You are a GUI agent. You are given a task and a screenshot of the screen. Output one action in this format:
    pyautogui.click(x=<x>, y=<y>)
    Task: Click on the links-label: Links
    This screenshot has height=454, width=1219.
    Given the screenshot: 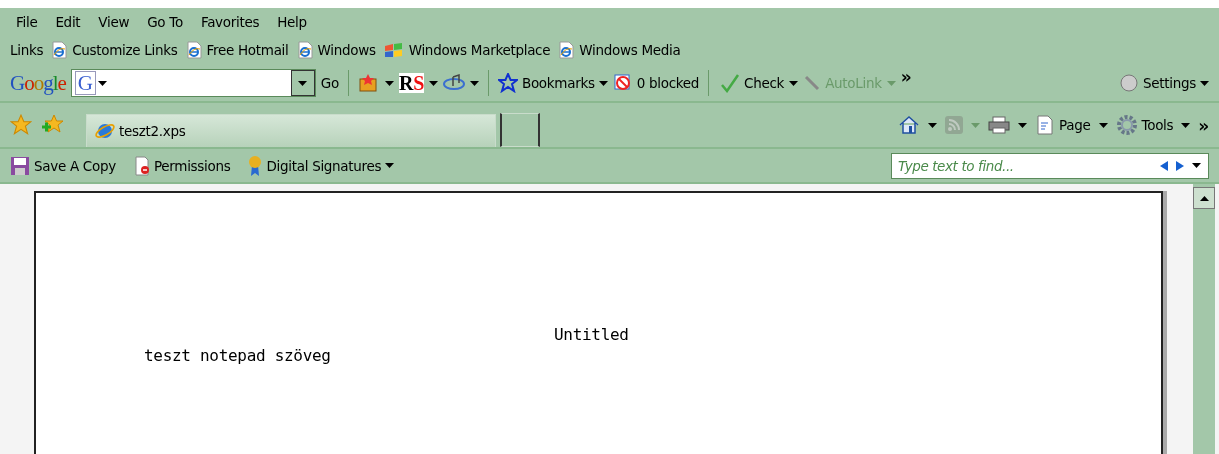 What is the action you would take?
    pyautogui.click(x=27, y=50)
    